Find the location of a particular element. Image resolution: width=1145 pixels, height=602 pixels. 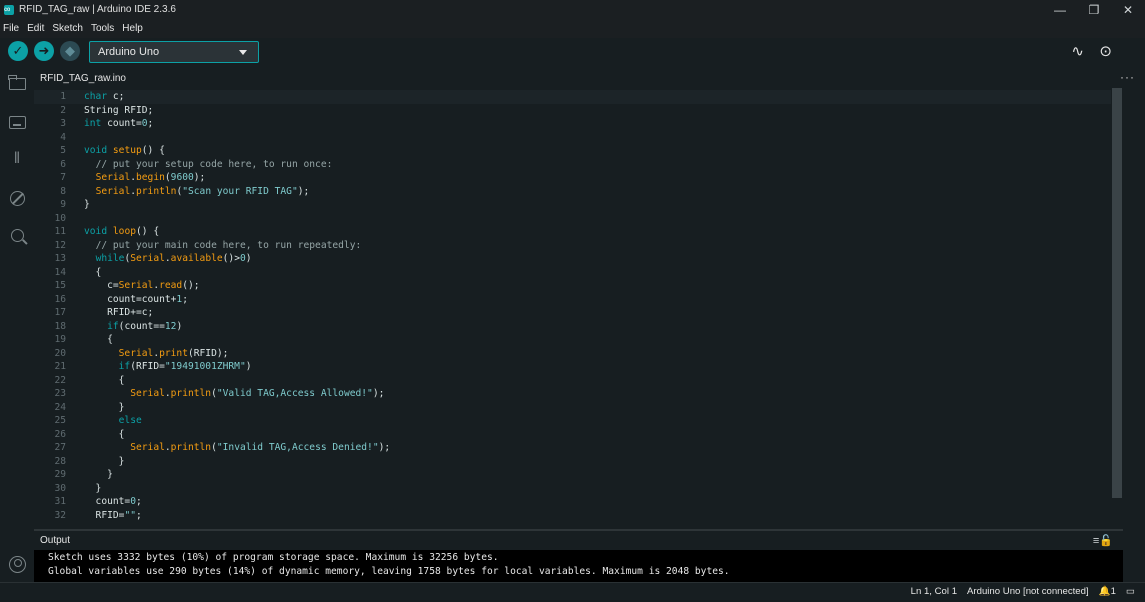

code-line: 20 Serial.print(RFID); is located at coordinates (572, 354).